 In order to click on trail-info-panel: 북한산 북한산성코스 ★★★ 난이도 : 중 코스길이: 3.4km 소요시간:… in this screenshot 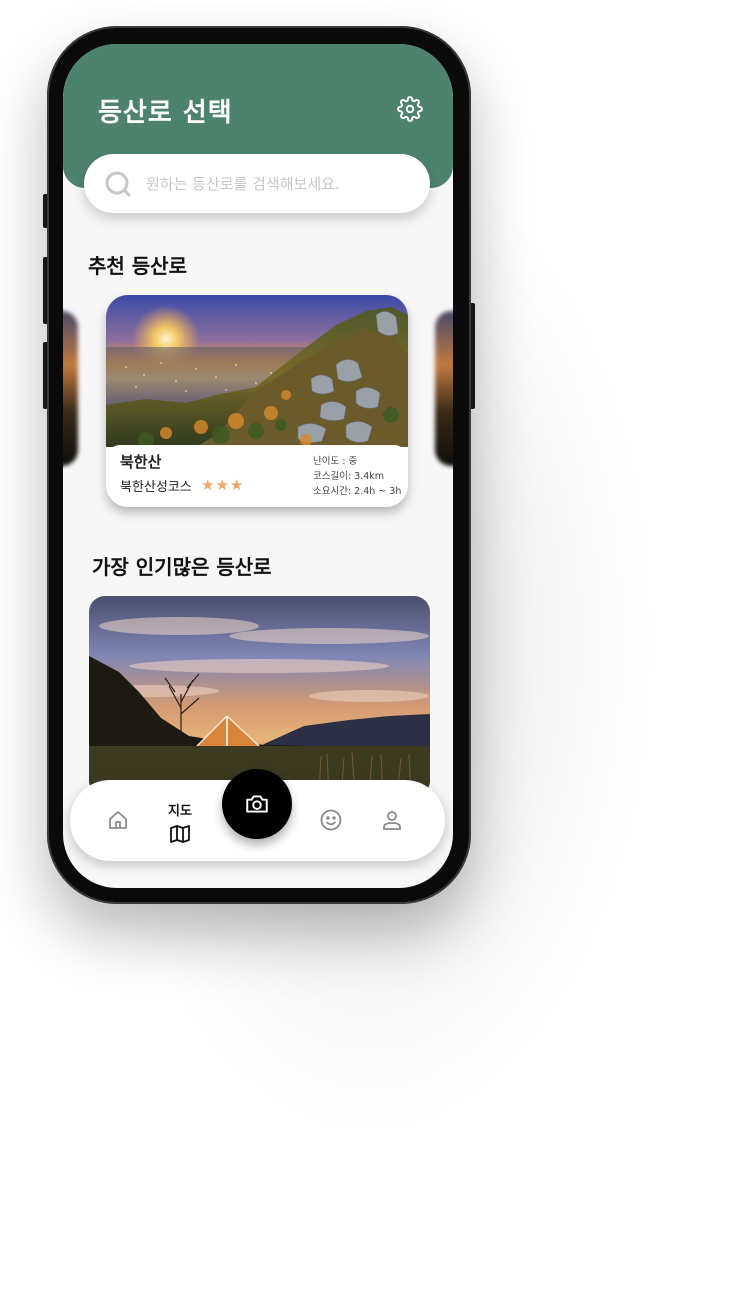, I will do `click(257, 476)`.